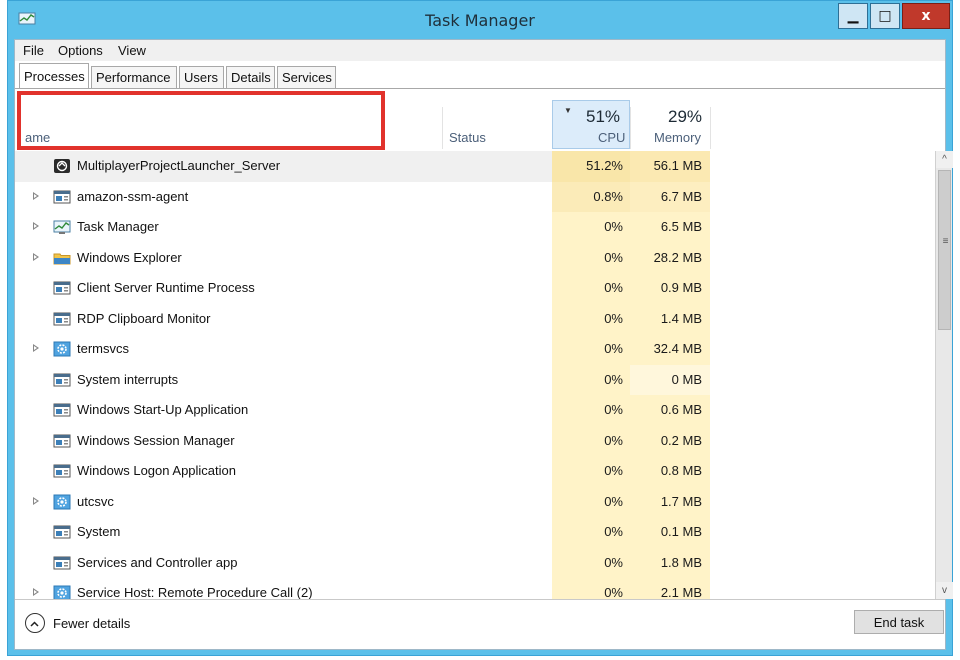 This screenshot has height=660, width=960. What do you see at coordinates (670, 288) in the screenshot?
I see `memory-value: 0.9 MB` at bounding box center [670, 288].